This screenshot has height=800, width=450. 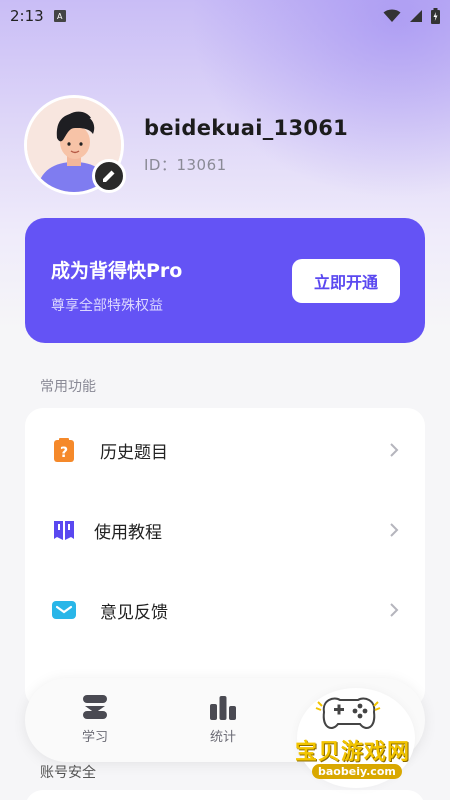 I want to click on avatar-container, so click(x=75, y=145).